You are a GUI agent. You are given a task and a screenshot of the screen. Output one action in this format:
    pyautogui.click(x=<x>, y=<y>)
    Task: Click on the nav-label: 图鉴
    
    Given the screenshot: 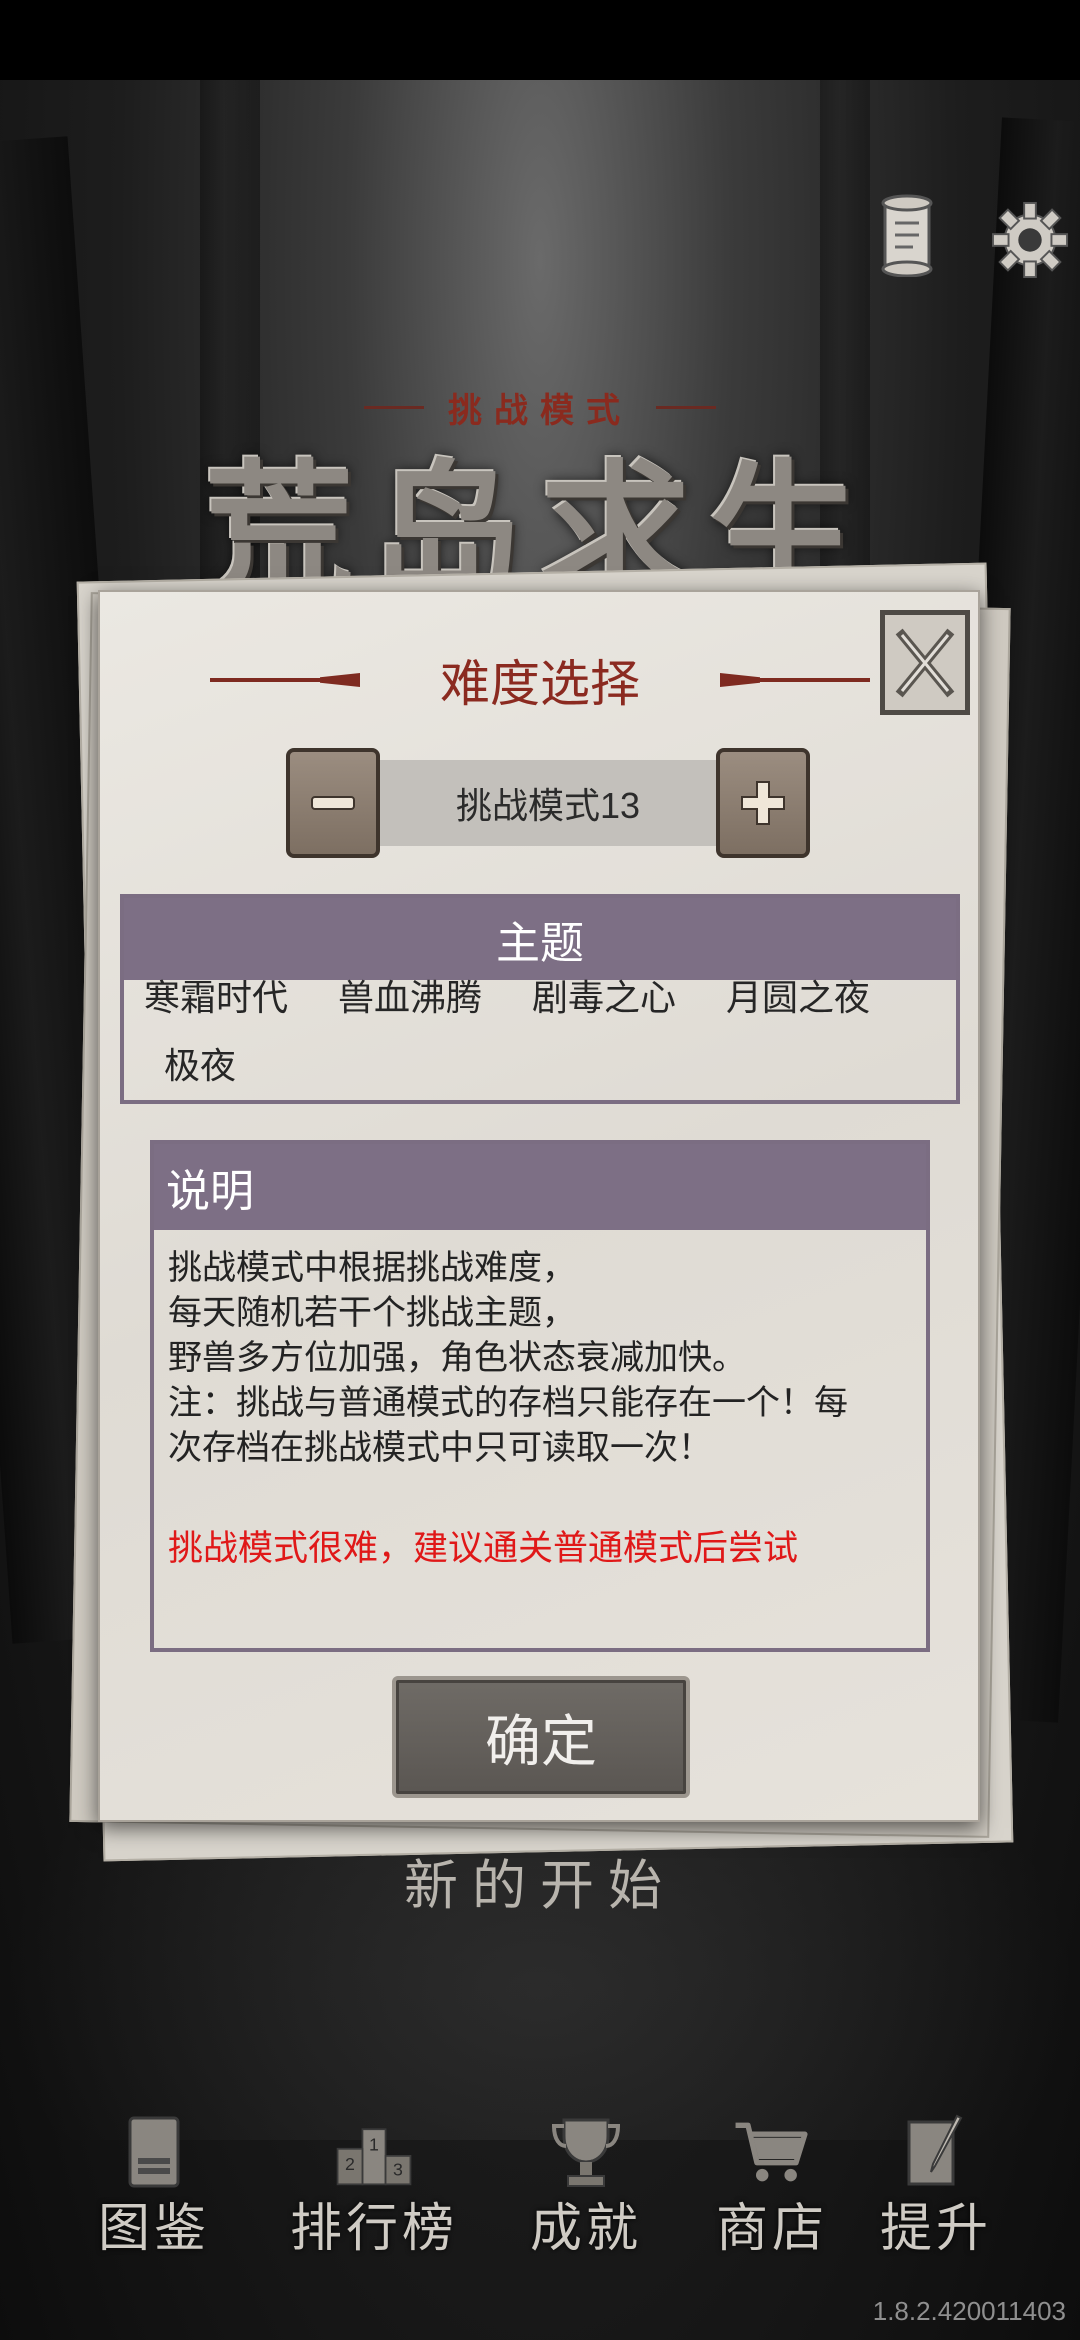 What is the action you would take?
    pyautogui.click(x=154, y=2229)
    